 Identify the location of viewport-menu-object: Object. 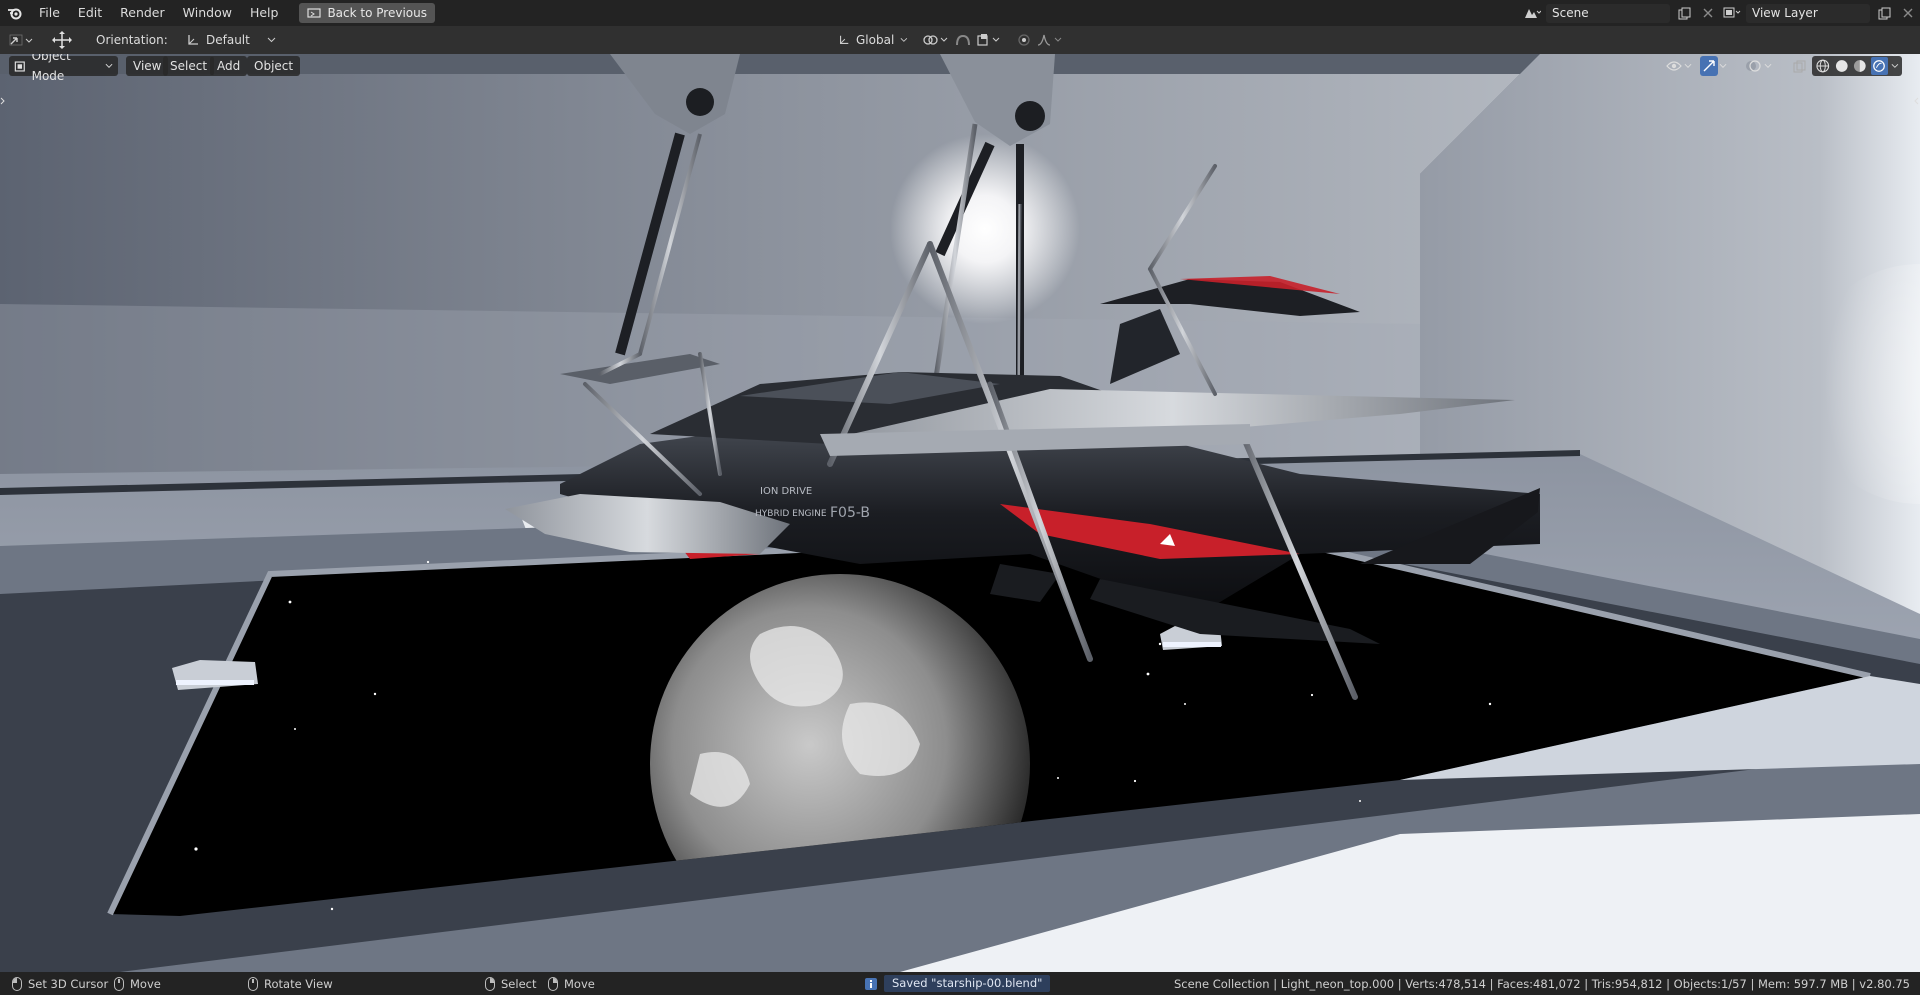
(274, 66).